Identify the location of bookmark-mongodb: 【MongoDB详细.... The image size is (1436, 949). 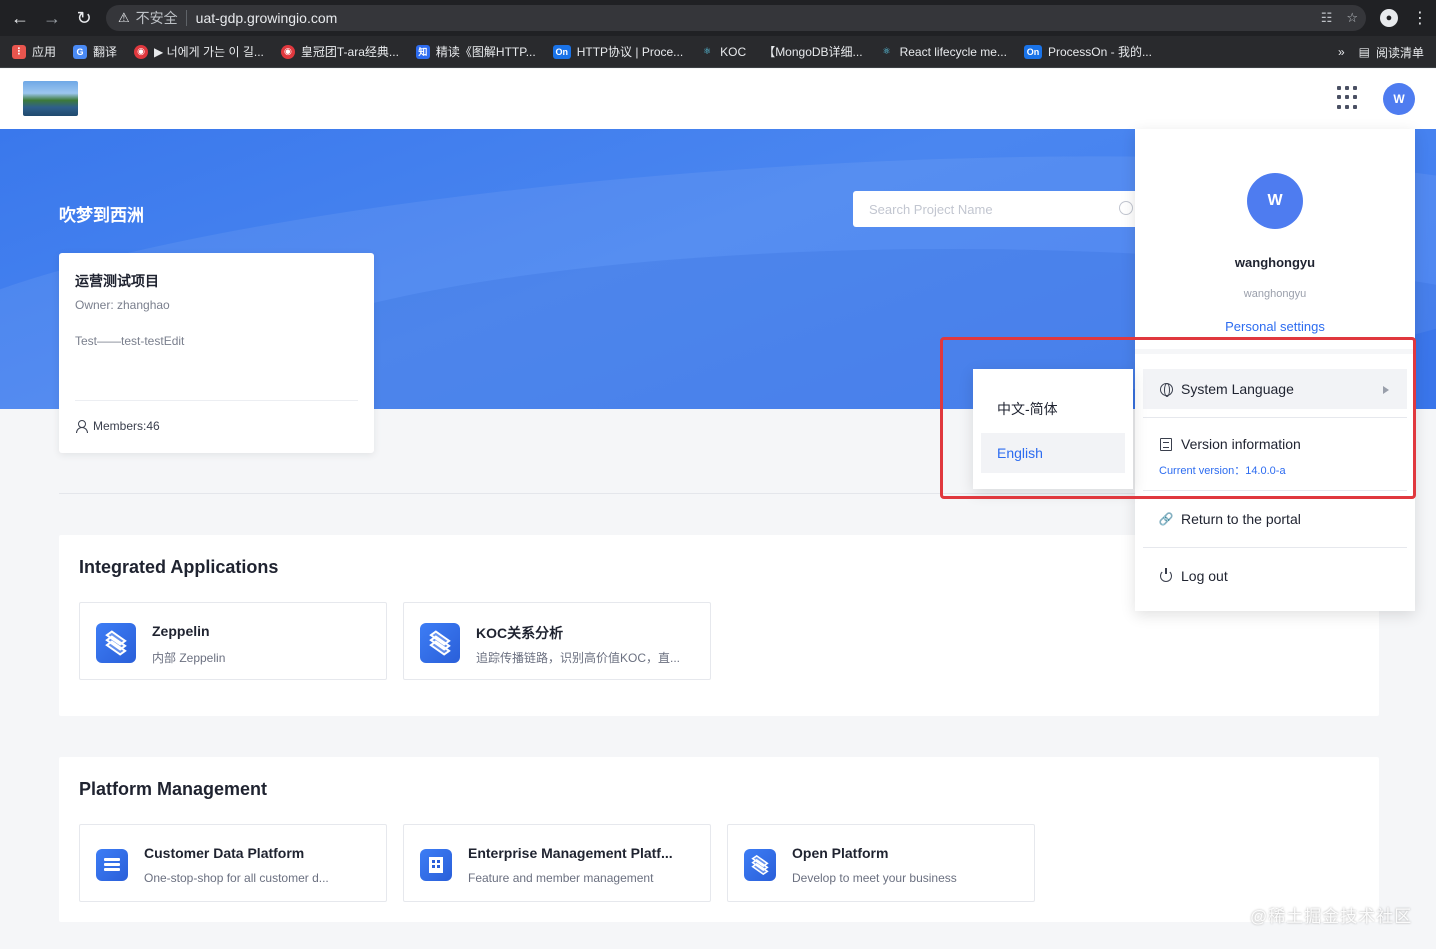
(812, 51).